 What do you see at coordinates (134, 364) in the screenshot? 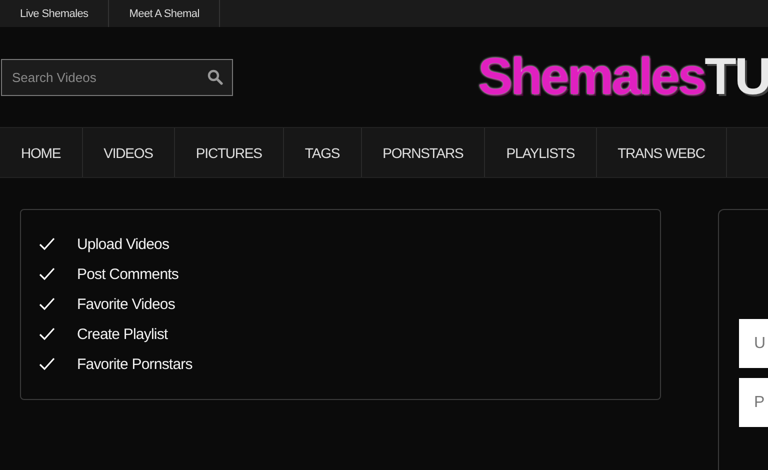
I see `benefit-text: Favorite Pornstars` at bounding box center [134, 364].